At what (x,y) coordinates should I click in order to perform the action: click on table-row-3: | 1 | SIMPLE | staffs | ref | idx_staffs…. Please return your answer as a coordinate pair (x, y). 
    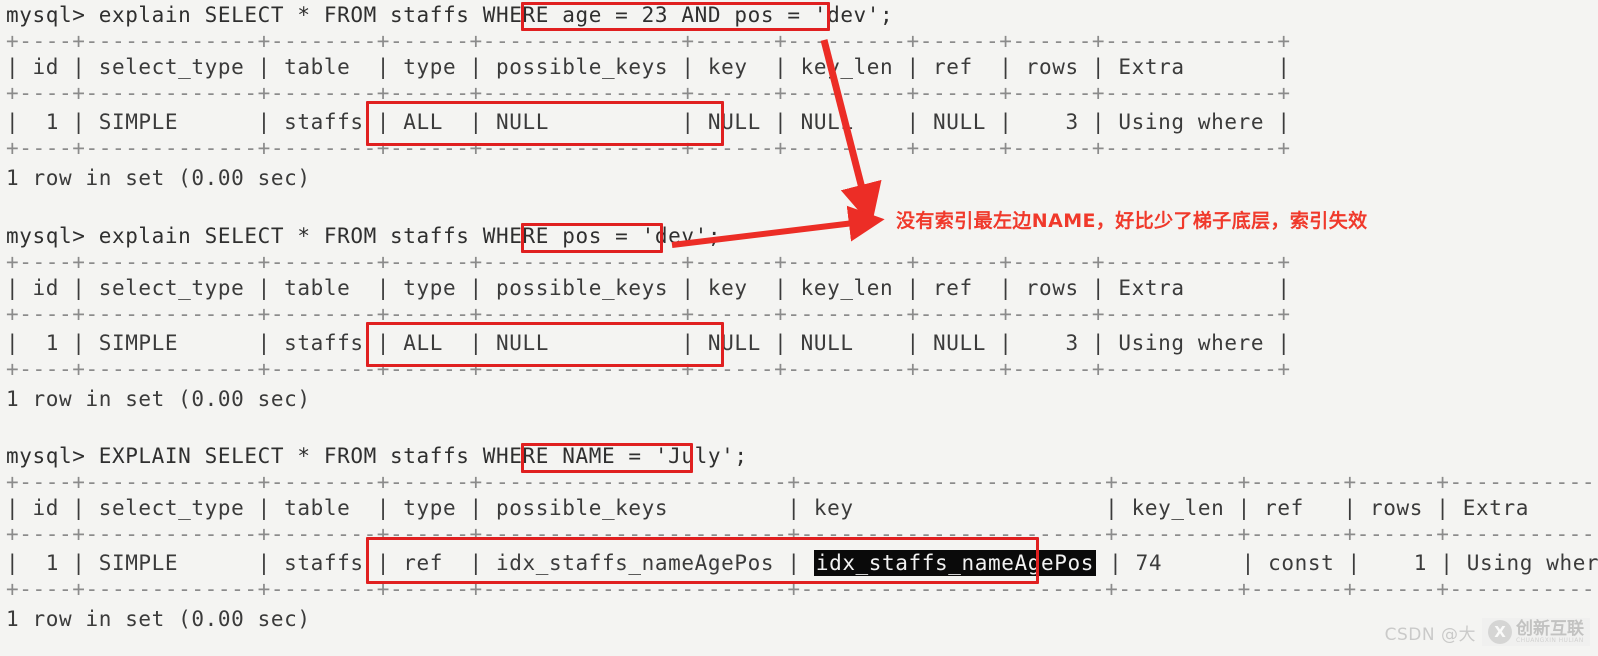
    Looking at the image, I should click on (802, 563).